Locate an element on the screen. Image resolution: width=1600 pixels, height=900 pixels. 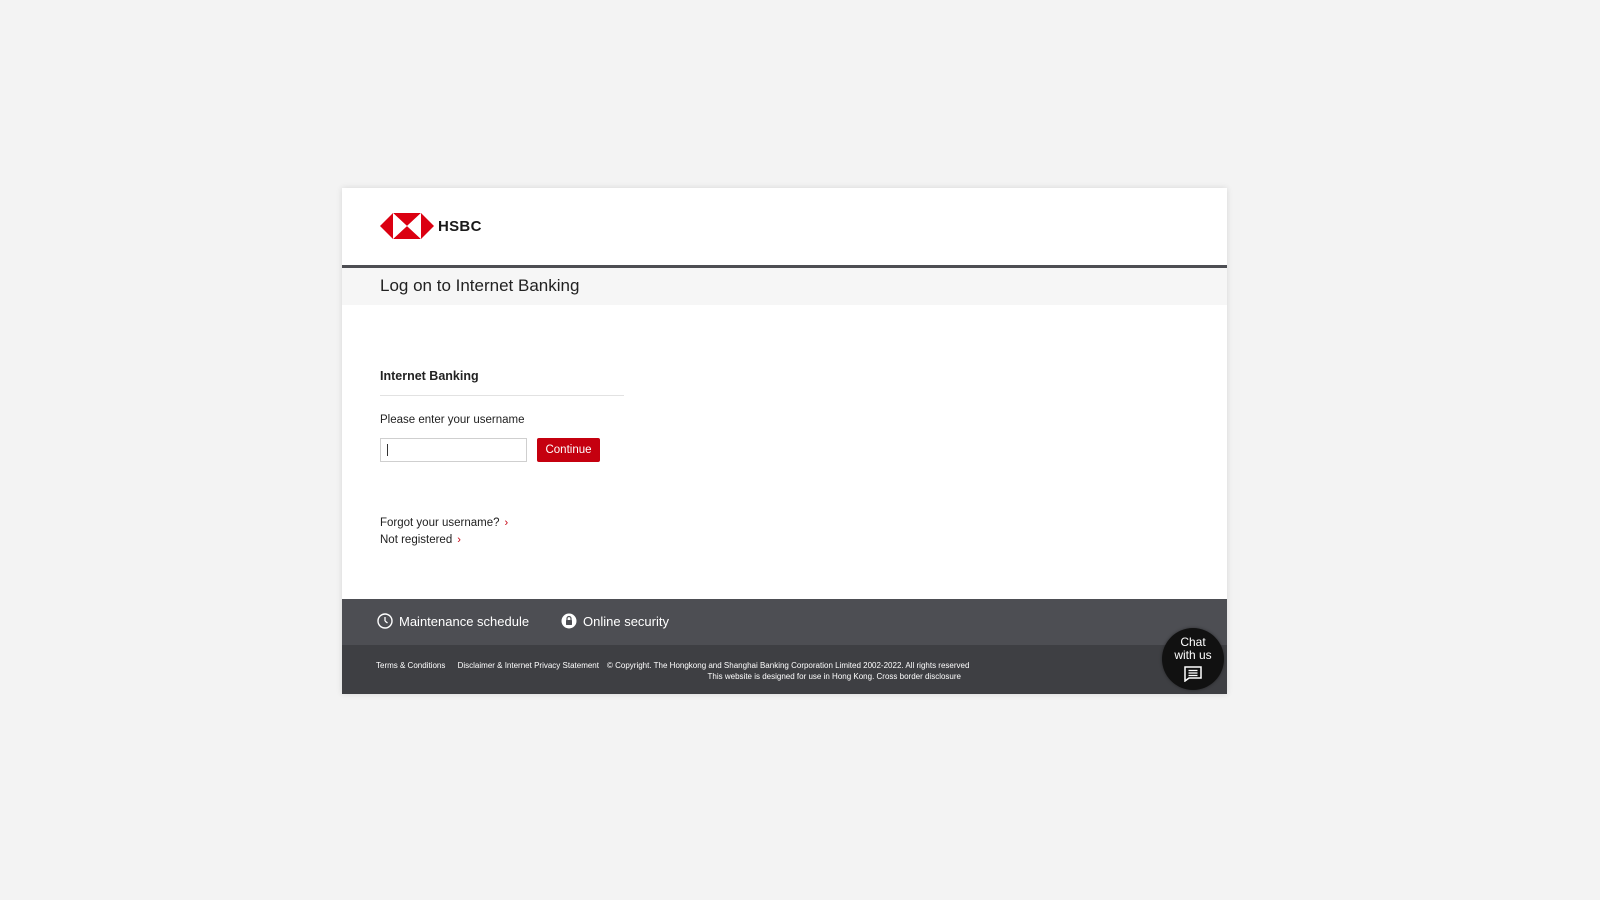
chat-label: Chat with us is located at coordinates (1193, 649).